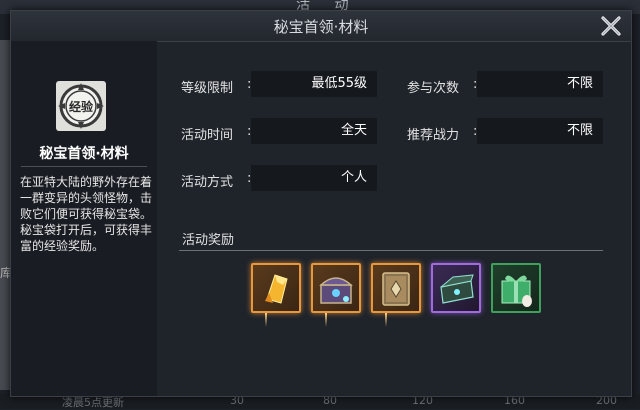 The width and height of the screenshot is (640, 410). I want to click on level-limit-label: 等级限制, so click(207, 88).